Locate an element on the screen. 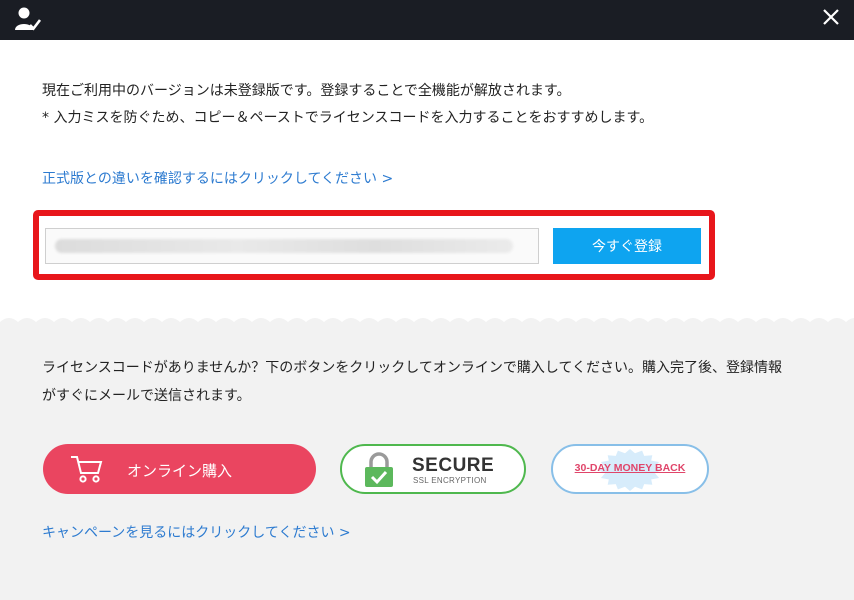 This screenshot has width=854, height=600. ssl-secure-badge: SECURE SSL ENCRYPTION is located at coordinates (433, 469).